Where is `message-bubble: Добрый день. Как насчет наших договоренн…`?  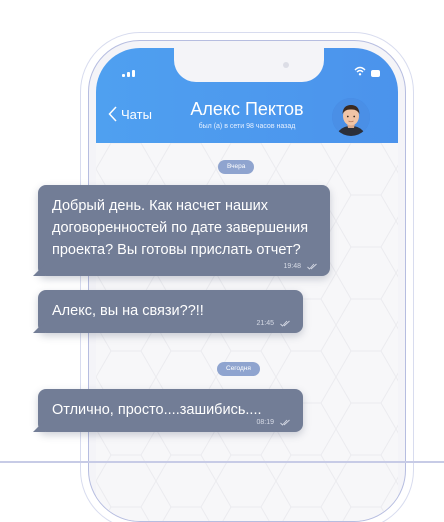
message-bubble: Добрый день. Как насчет наших договоренн… is located at coordinates (181, 230).